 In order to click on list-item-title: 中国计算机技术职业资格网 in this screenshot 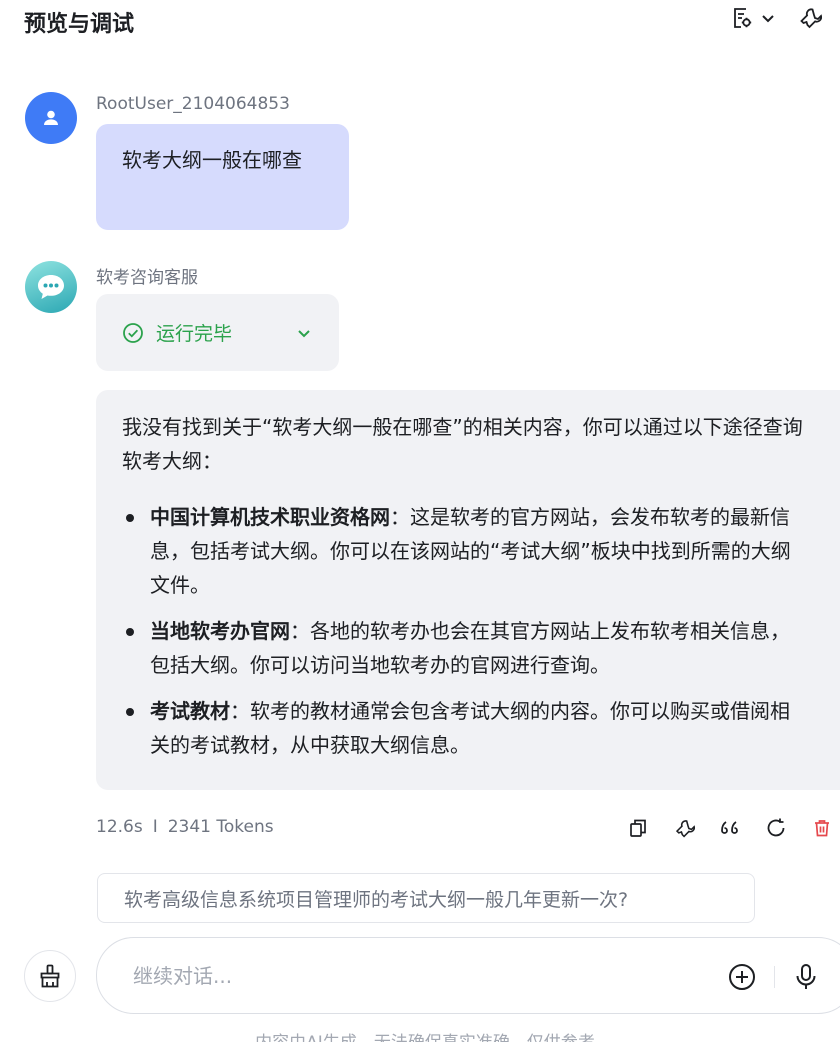, I will do `click(270, 517)`.